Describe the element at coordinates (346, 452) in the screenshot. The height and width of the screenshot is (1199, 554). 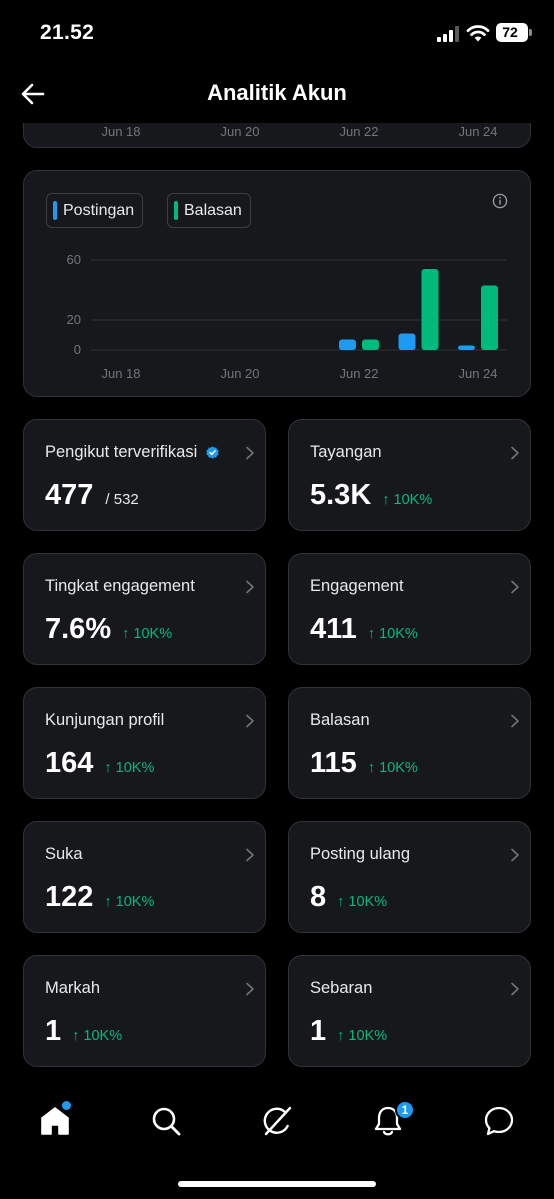
I see `stat-title: Tayangan` at that location.